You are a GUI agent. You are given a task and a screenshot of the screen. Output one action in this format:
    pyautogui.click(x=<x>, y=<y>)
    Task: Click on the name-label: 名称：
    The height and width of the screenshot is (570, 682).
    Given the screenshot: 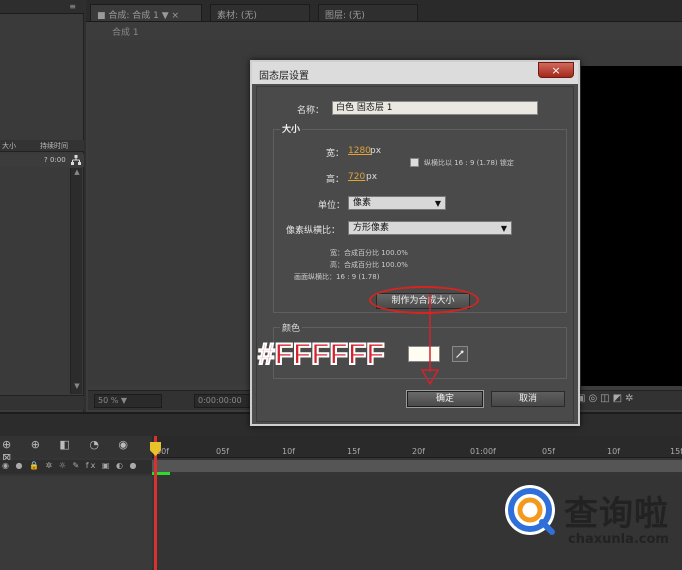 What is the action you would take?
    pyautogui.click(x=311, y=111)
    